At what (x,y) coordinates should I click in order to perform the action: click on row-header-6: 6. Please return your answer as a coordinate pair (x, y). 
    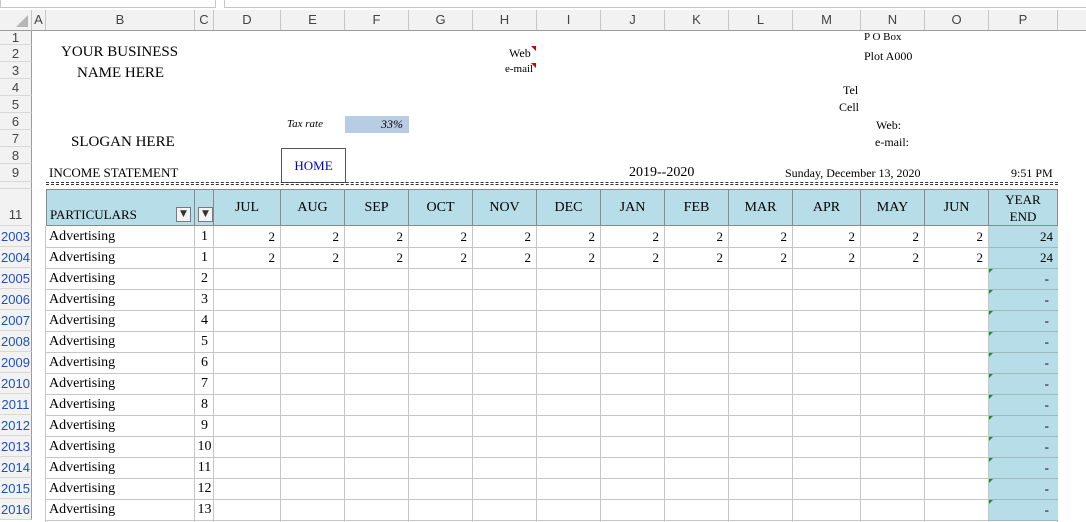
    Looking at the image, I should click on (16, 121).